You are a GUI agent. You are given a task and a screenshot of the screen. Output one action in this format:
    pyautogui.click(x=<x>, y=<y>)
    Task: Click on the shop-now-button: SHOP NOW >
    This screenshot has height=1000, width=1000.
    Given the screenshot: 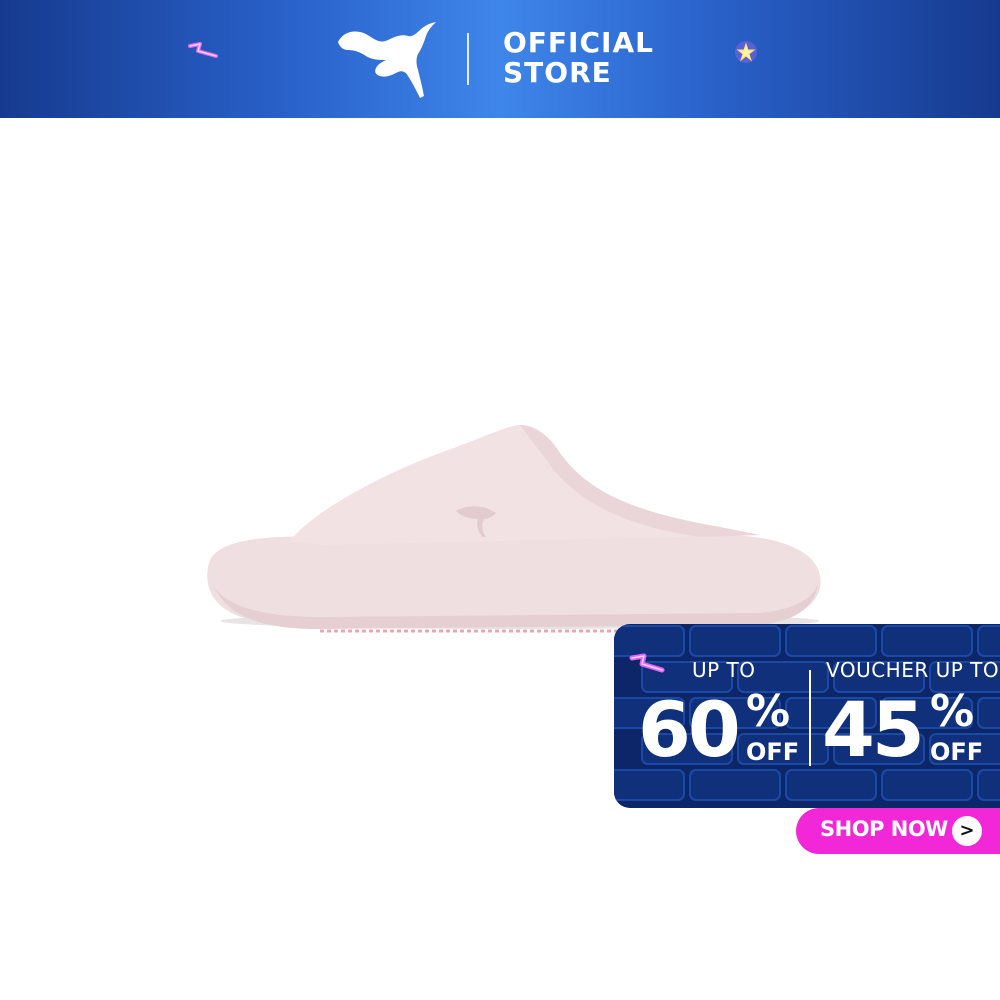 What is the action you would take?
    pyautogui.click(x=898, y=831)
    